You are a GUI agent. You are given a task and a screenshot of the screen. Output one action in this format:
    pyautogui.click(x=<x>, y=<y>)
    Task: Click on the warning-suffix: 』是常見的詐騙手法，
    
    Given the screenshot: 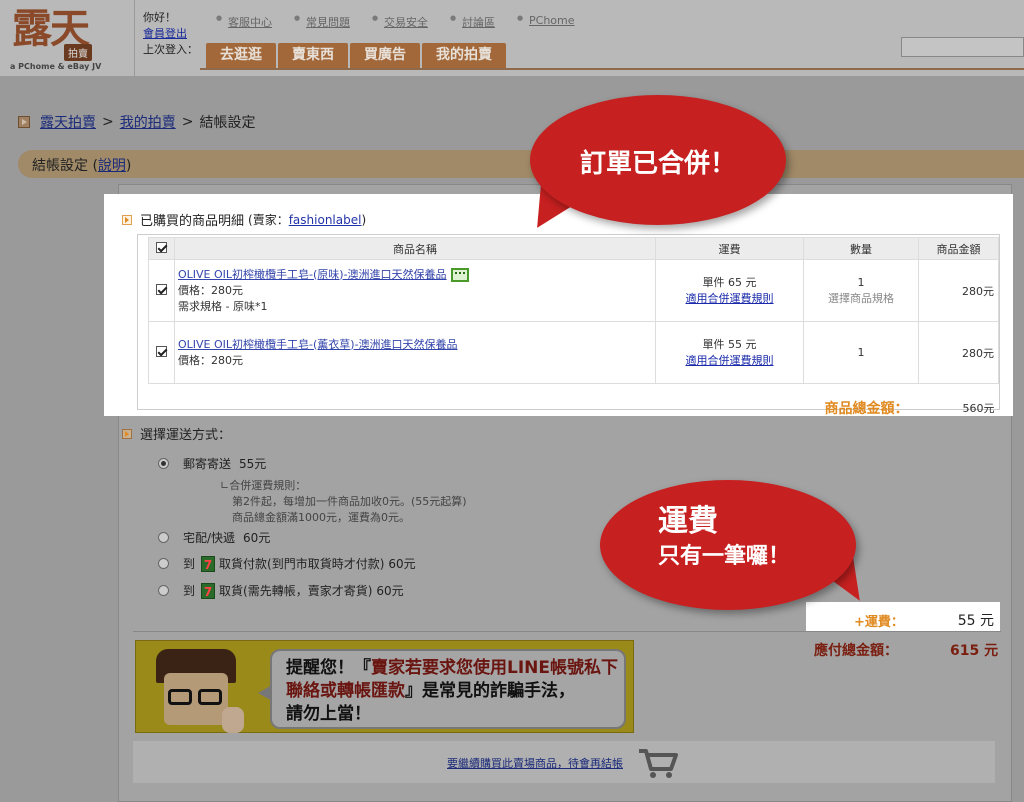 What is the action you would take?
    pyautogui.click(x=490, y=691)
    